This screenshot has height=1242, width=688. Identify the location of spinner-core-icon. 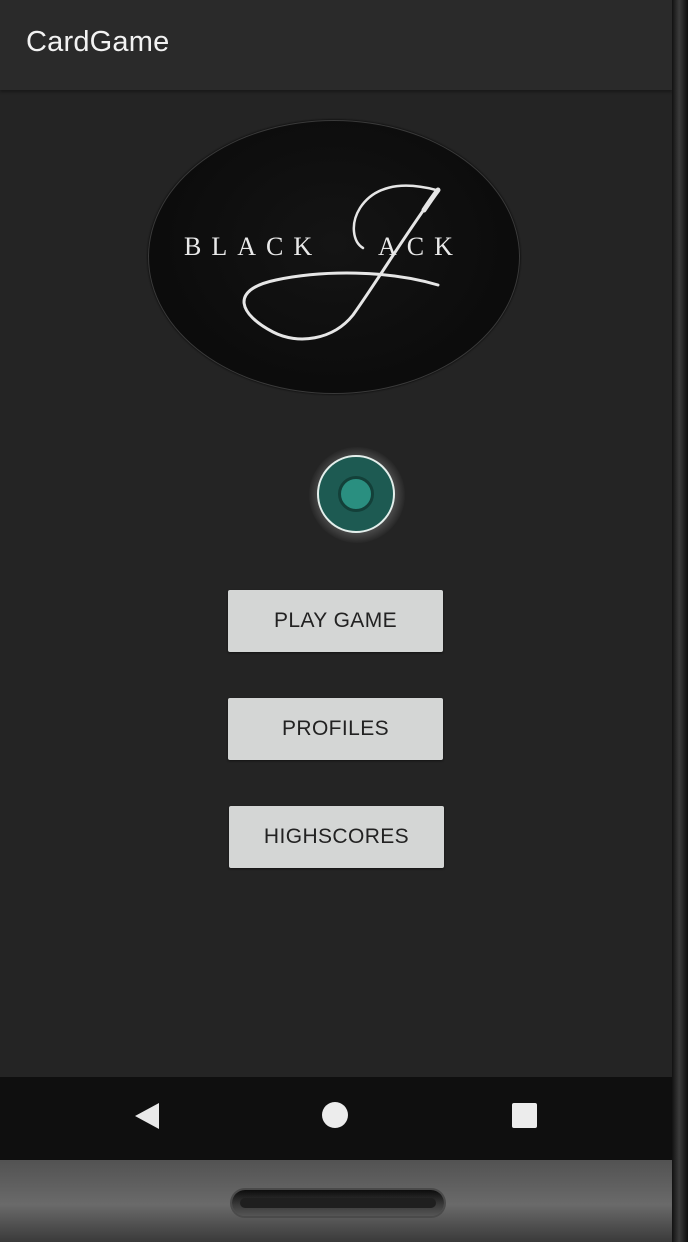
(356, 494).